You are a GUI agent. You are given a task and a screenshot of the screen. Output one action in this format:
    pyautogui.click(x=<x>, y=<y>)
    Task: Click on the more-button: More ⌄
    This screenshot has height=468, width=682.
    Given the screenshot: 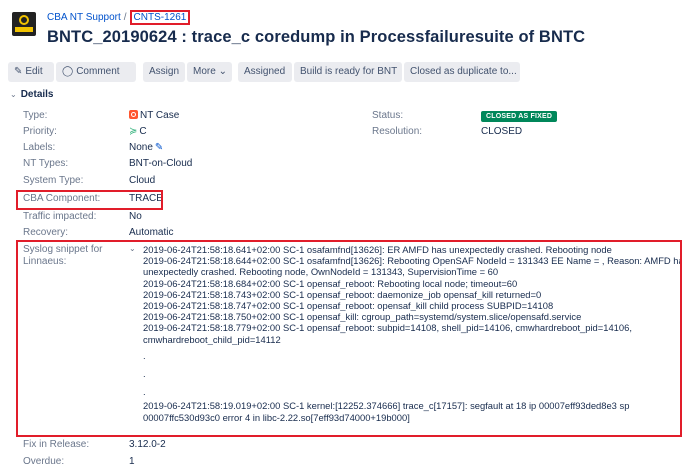 What is the action you would take?
    pyautogui.click(x=209, y=72)
    